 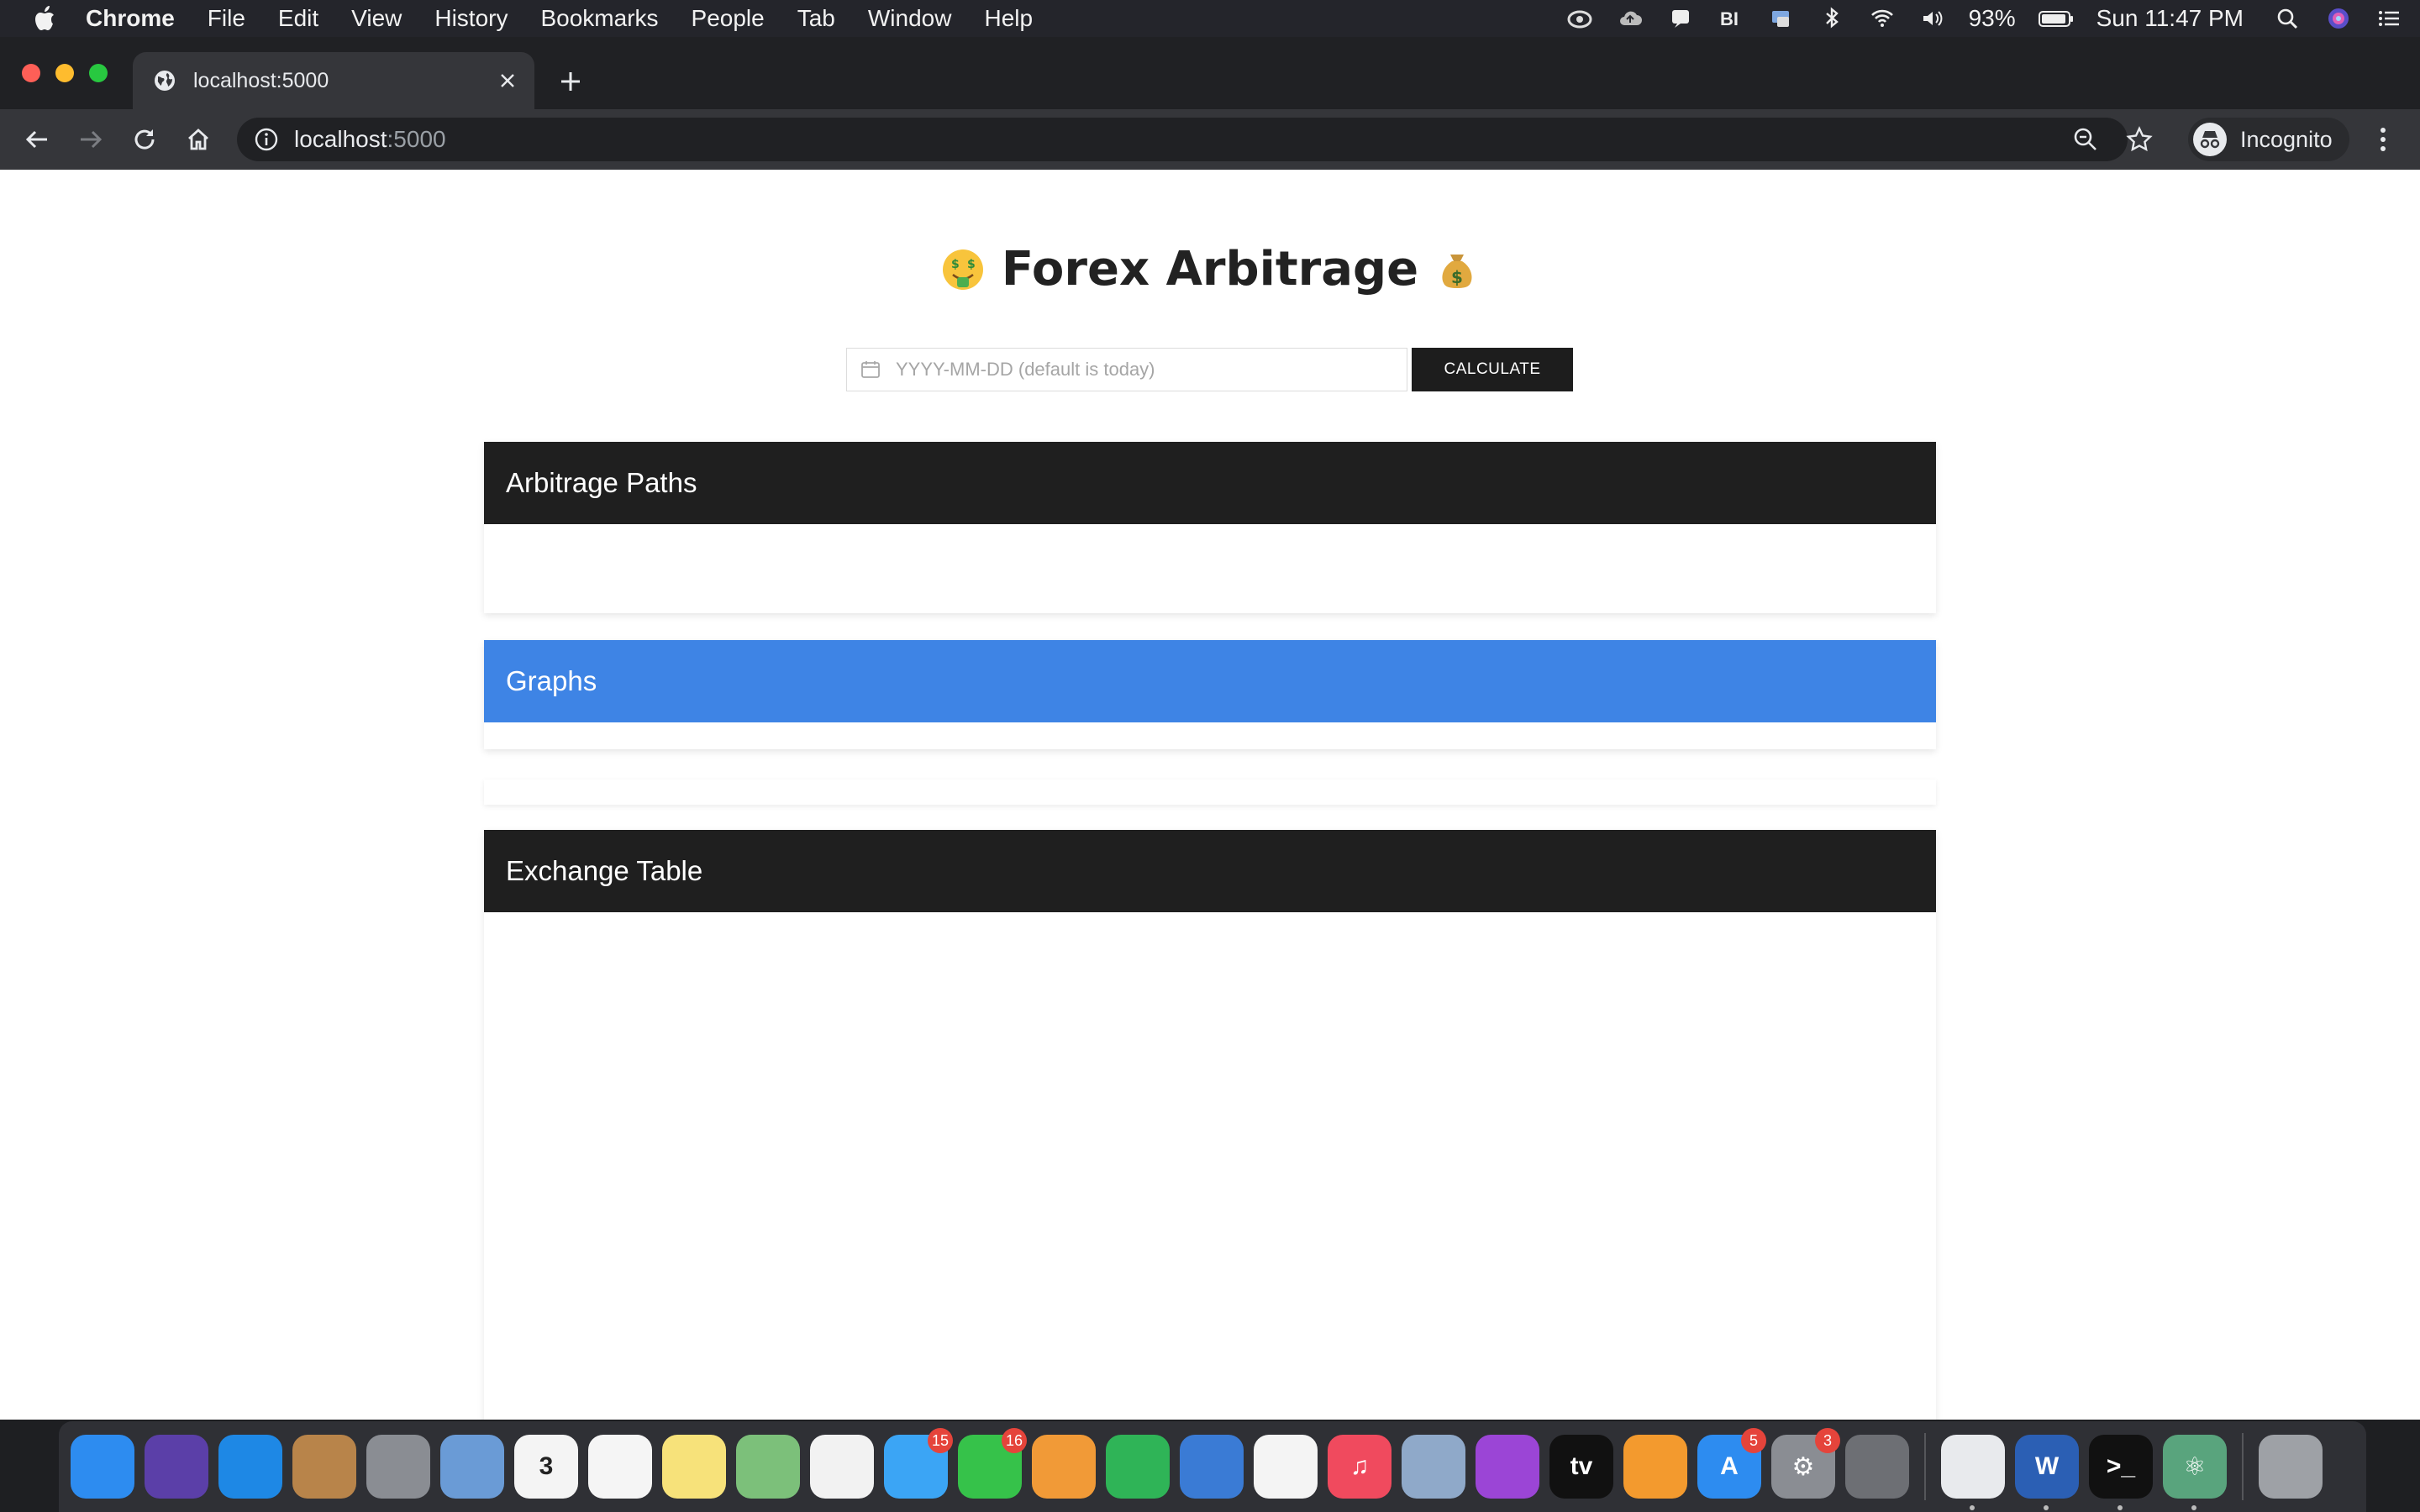 I want to click on dock: 3 15 16 ♫ tv A 5 ⚙ 3 W >_ ⚛, so click(x=1212, y=1466).